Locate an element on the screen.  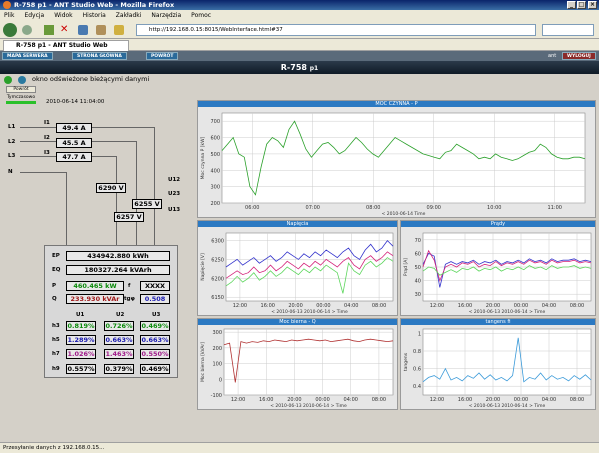
home-page-button: STRONA GŁÓWNA is located at coordinates (99, 56).